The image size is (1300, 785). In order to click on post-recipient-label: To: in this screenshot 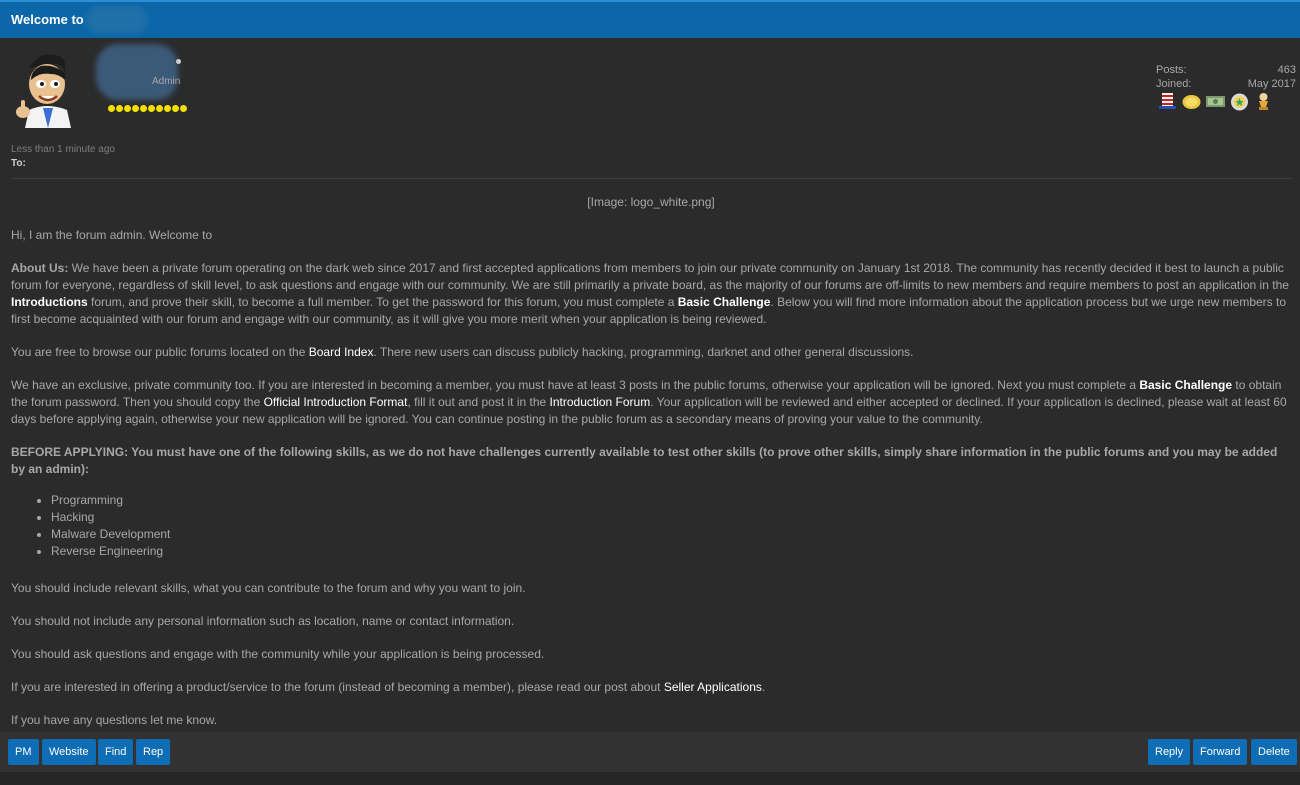, I will do `click(18, 163)`.